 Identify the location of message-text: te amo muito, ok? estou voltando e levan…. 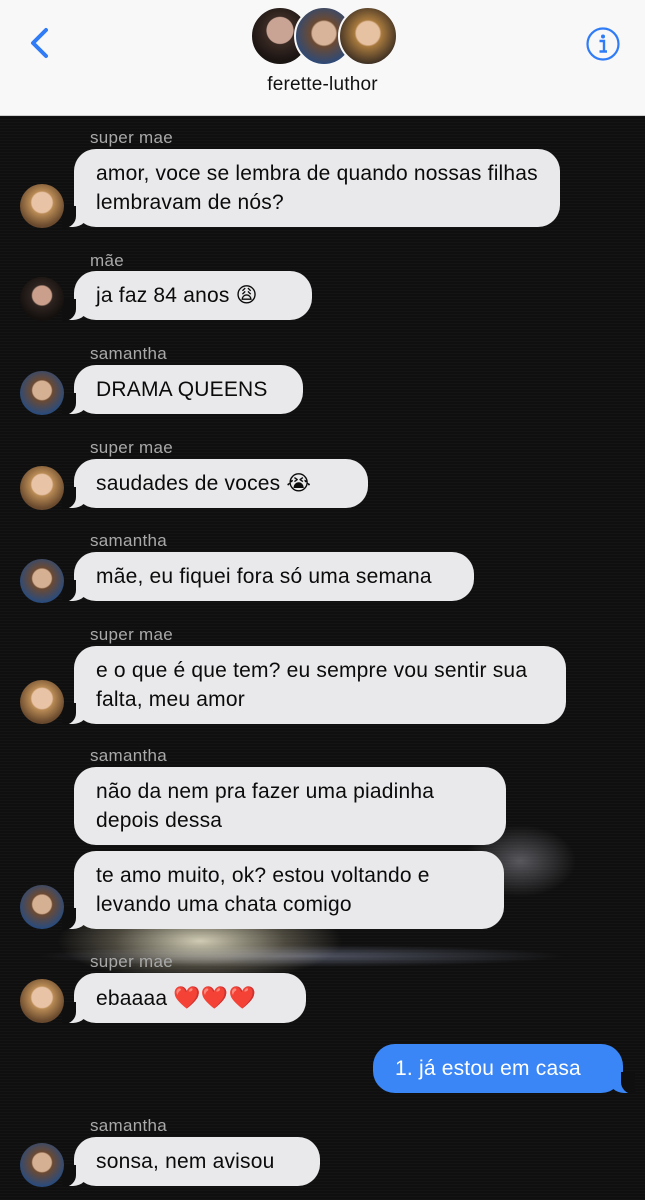
(263, 890).